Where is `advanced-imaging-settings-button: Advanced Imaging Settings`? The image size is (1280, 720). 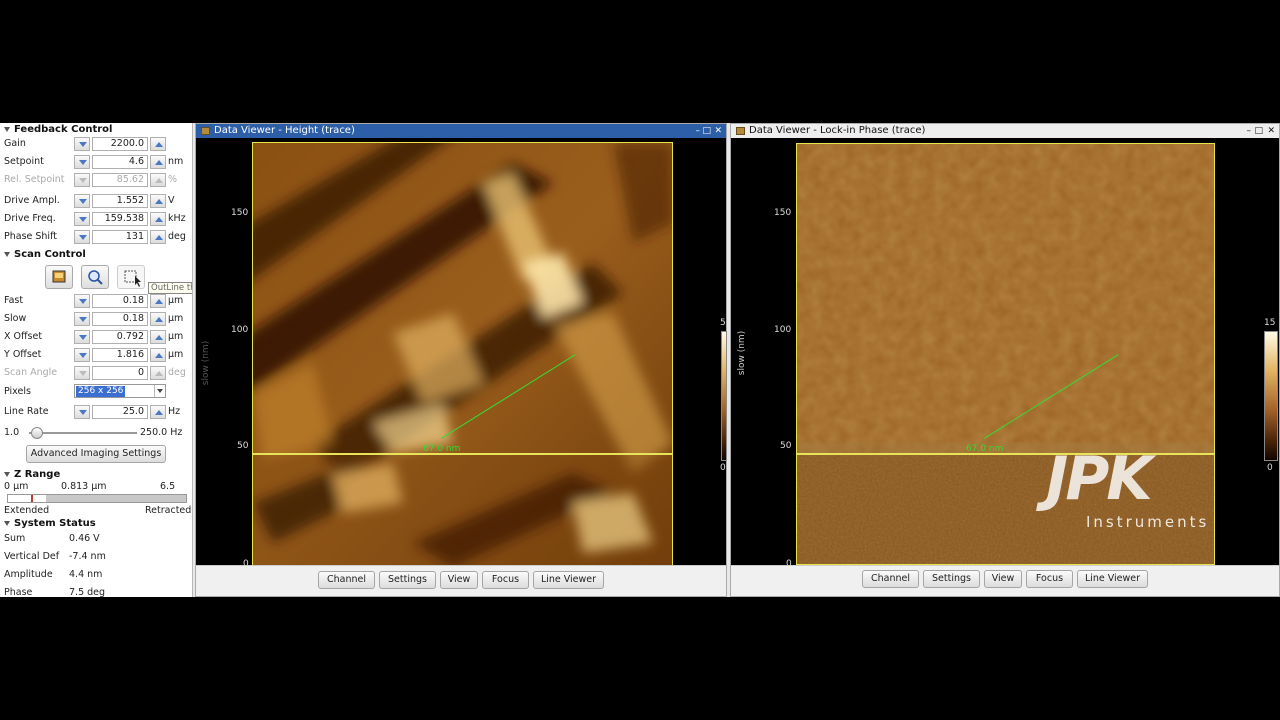
advanced-imaging-settings-button: Advanced Imaging Settings is located at coordinates (96, 454).